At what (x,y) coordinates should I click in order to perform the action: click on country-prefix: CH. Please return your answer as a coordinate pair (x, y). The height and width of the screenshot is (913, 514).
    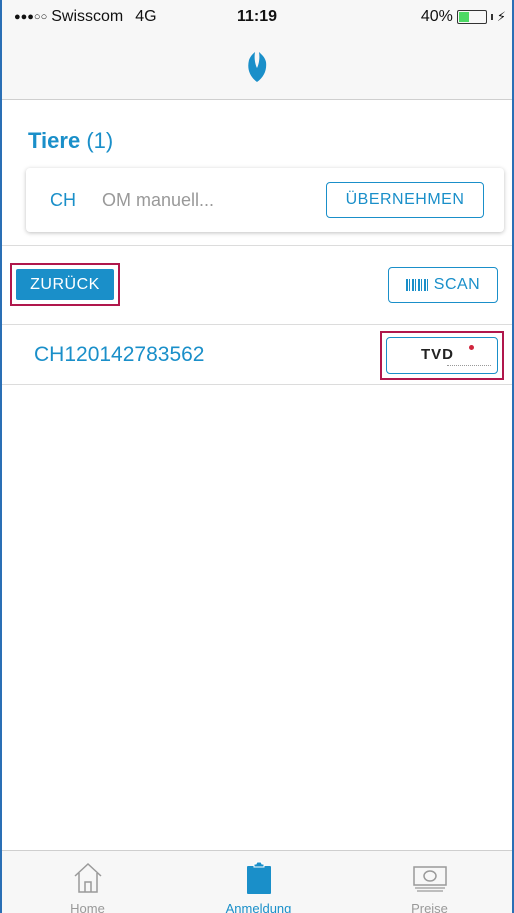
    Looking at the image, I should click on (63, 200).